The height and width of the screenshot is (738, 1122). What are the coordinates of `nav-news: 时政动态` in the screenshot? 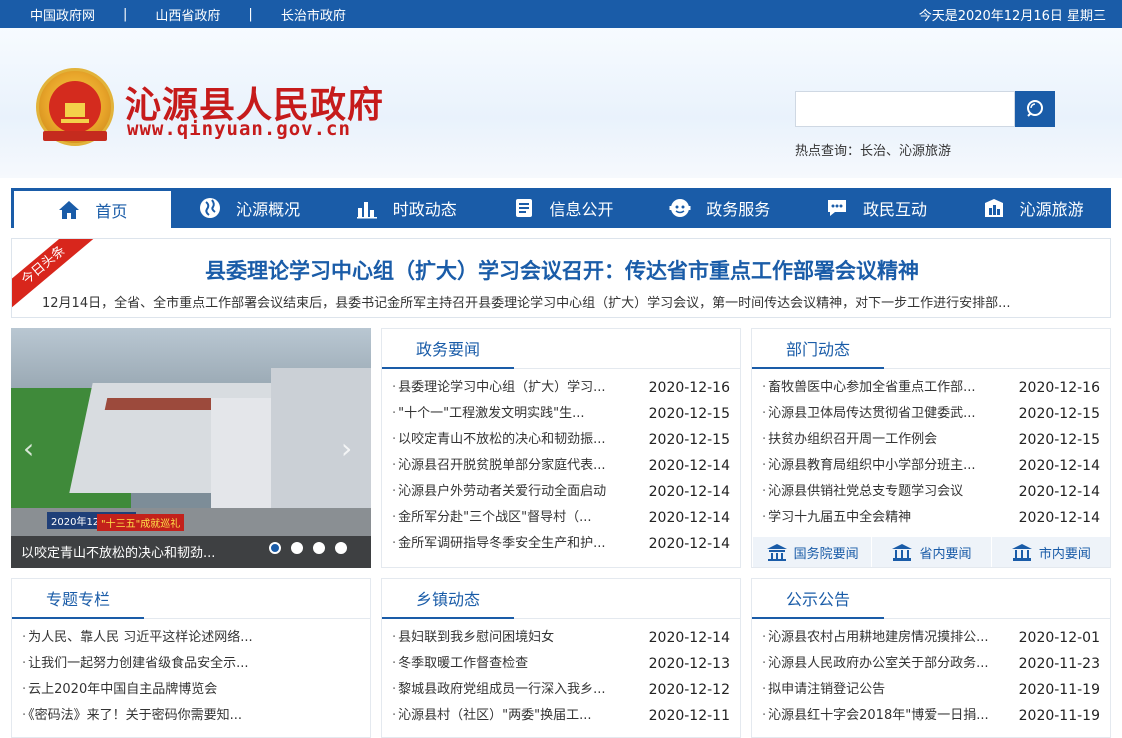 It's located at (405, 208).